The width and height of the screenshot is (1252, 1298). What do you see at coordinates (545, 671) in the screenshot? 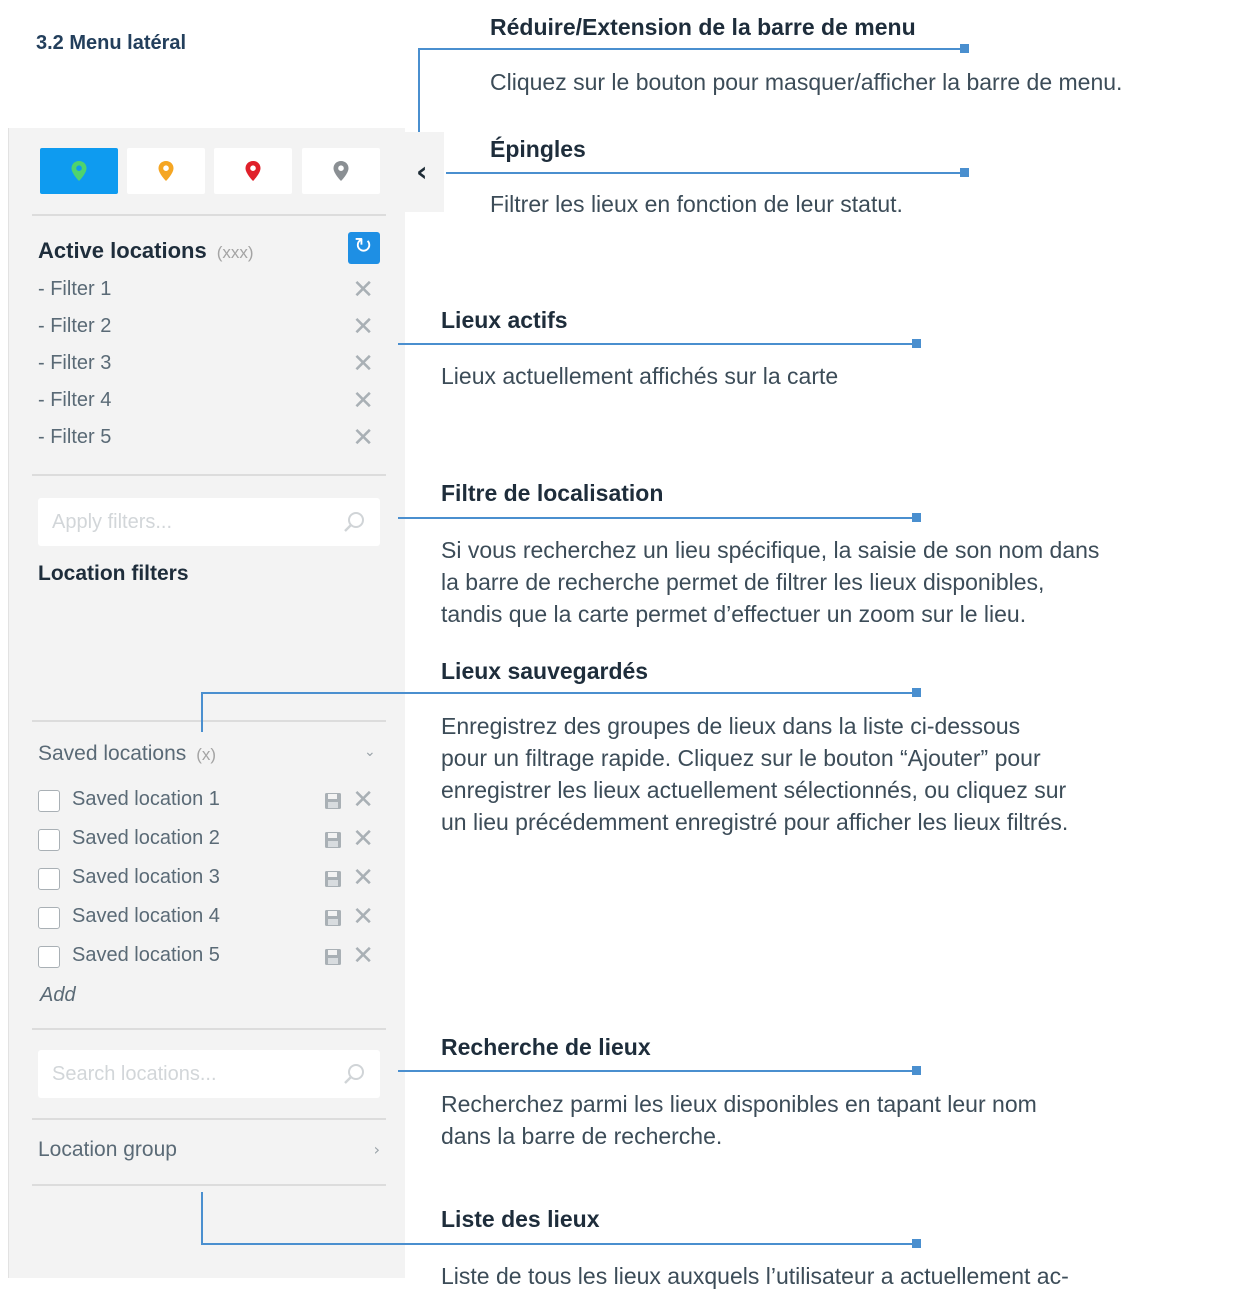
I see `annotation-saved-title: Lieux sauvegardés` at bounding box center [545, 671].